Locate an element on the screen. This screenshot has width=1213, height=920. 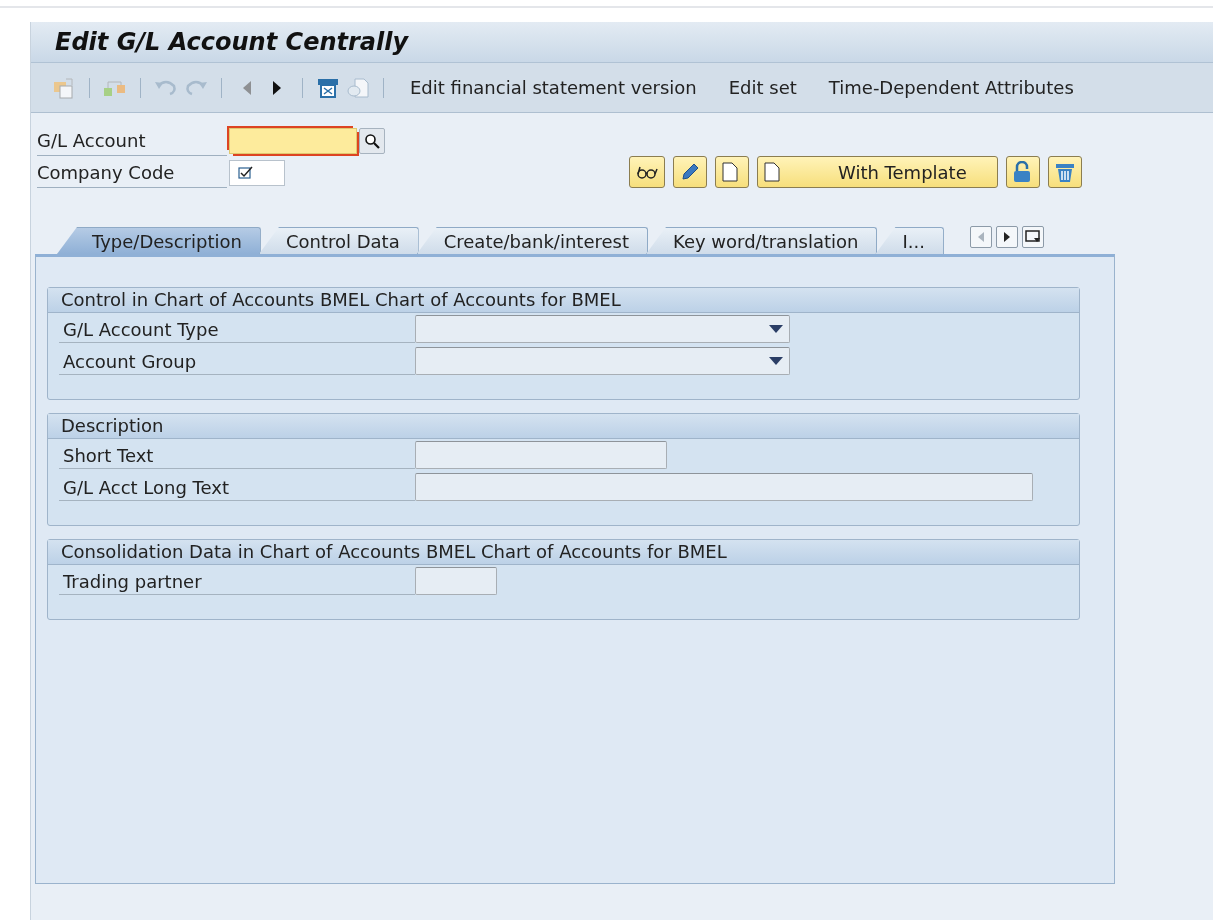
right-arrow-icon is located at coordinates (1006, 236).